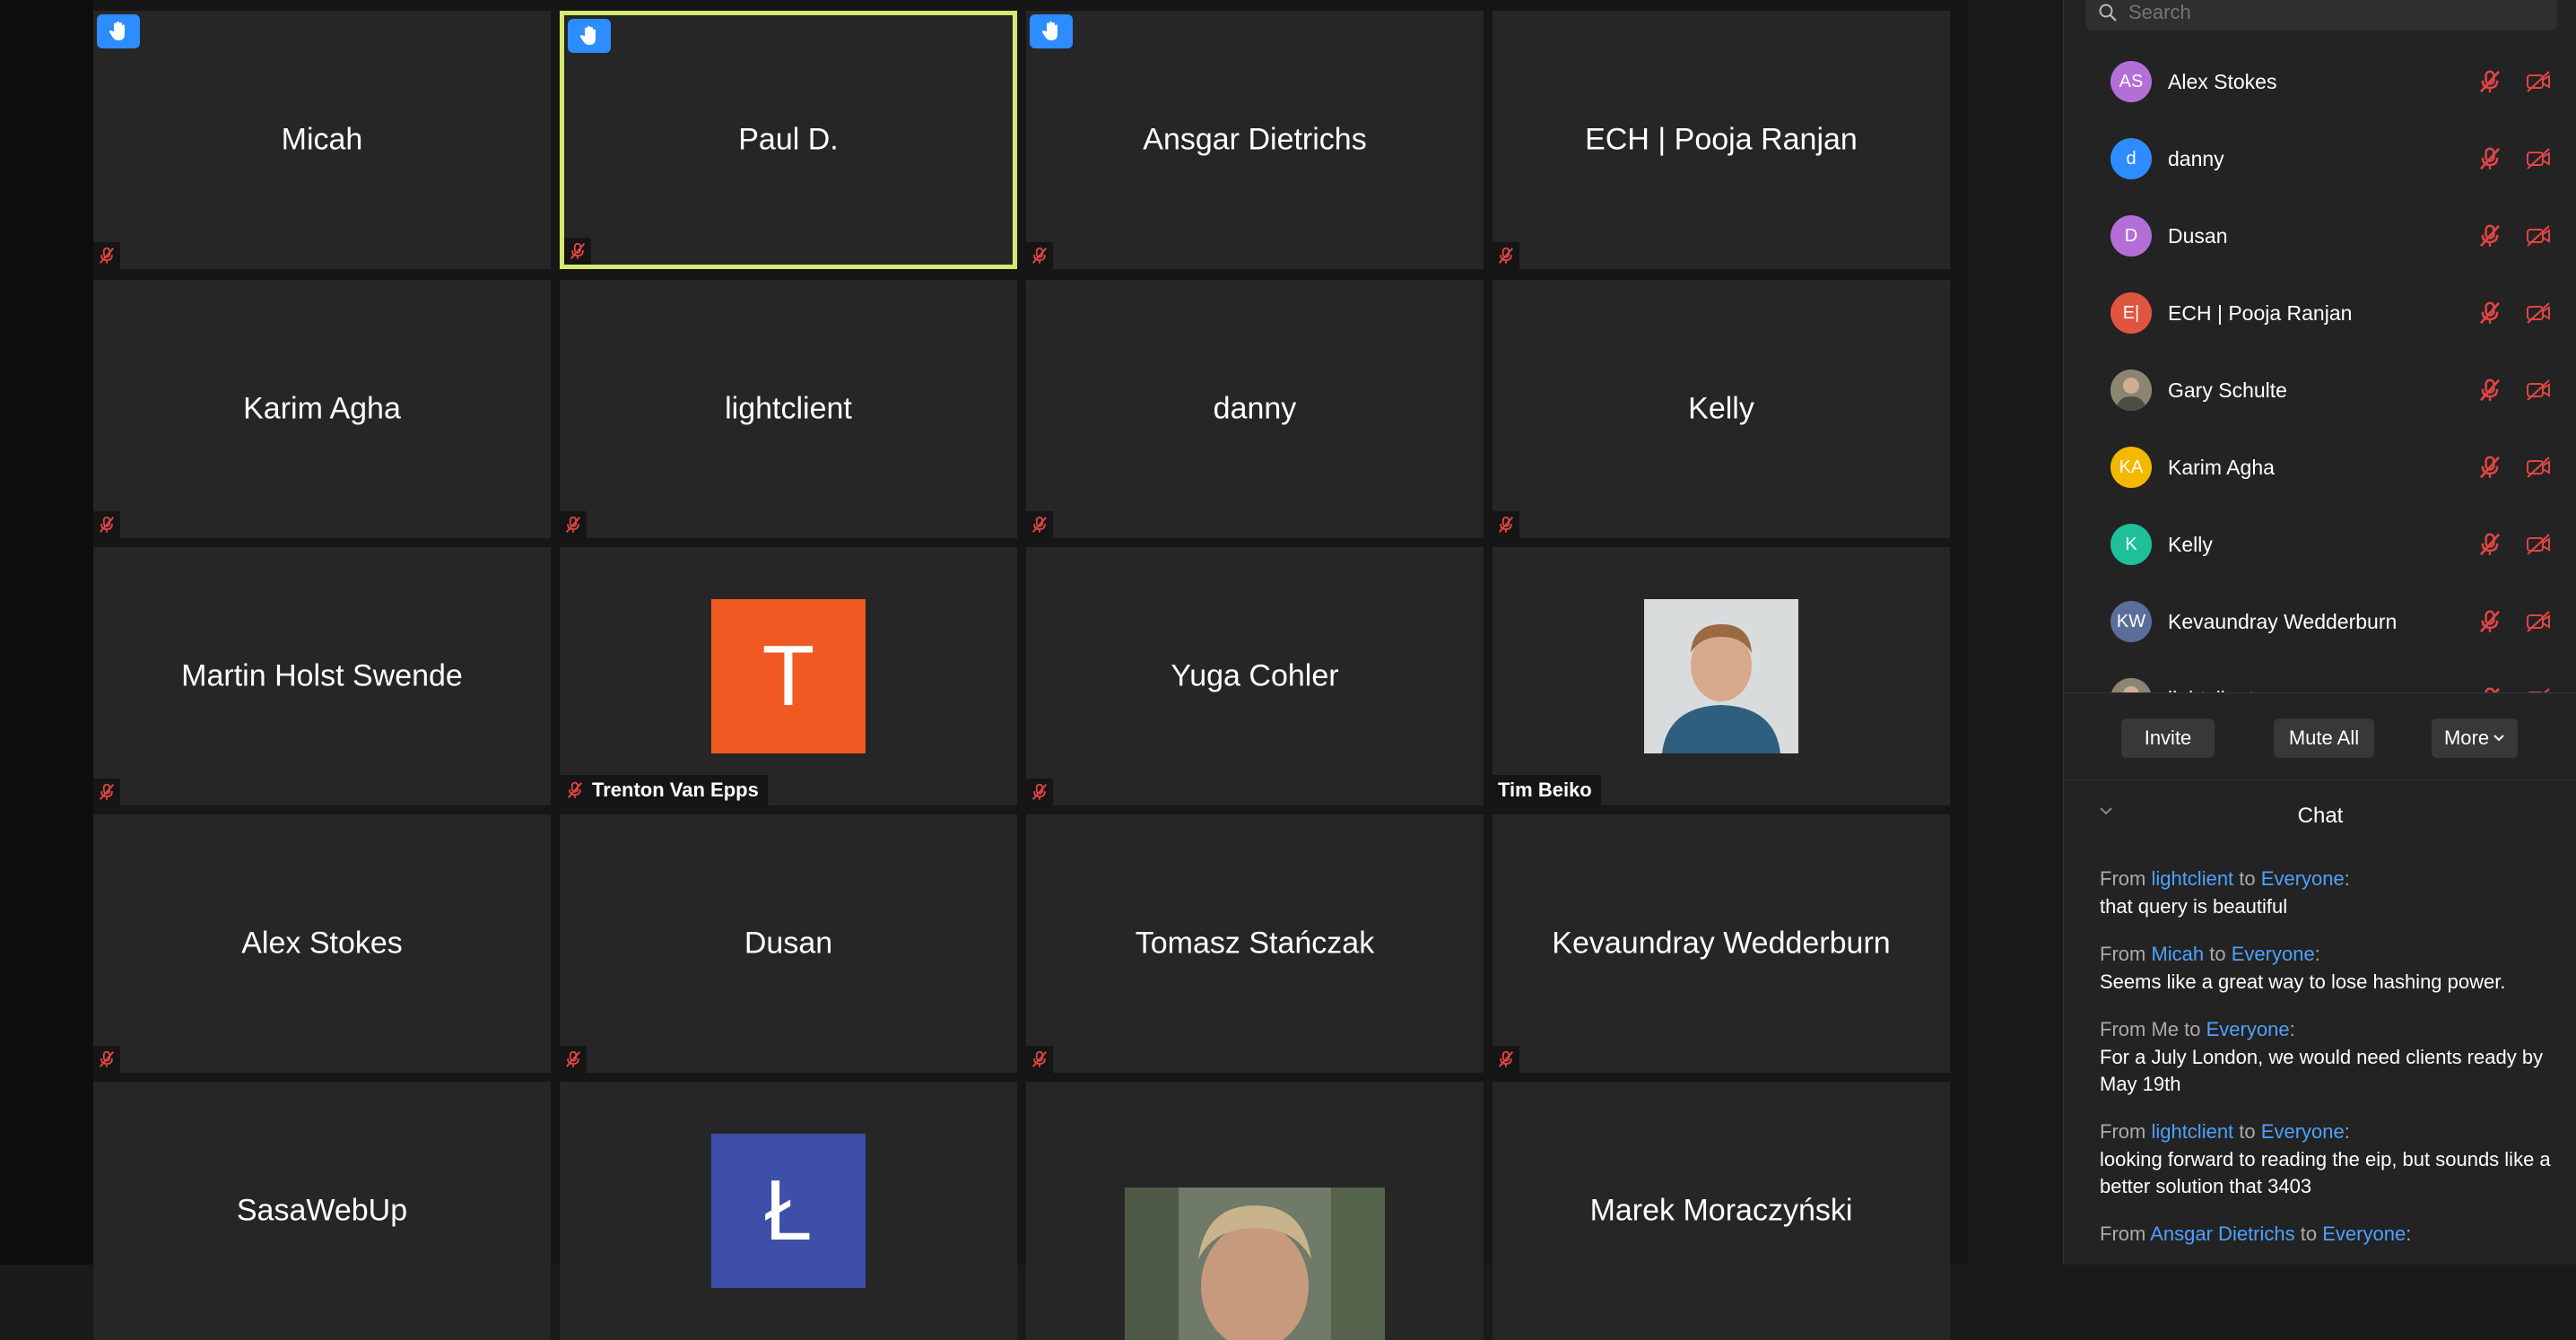  I want to click on chat-sender: Ansgar Dietrichs, so click(2222, 1234).